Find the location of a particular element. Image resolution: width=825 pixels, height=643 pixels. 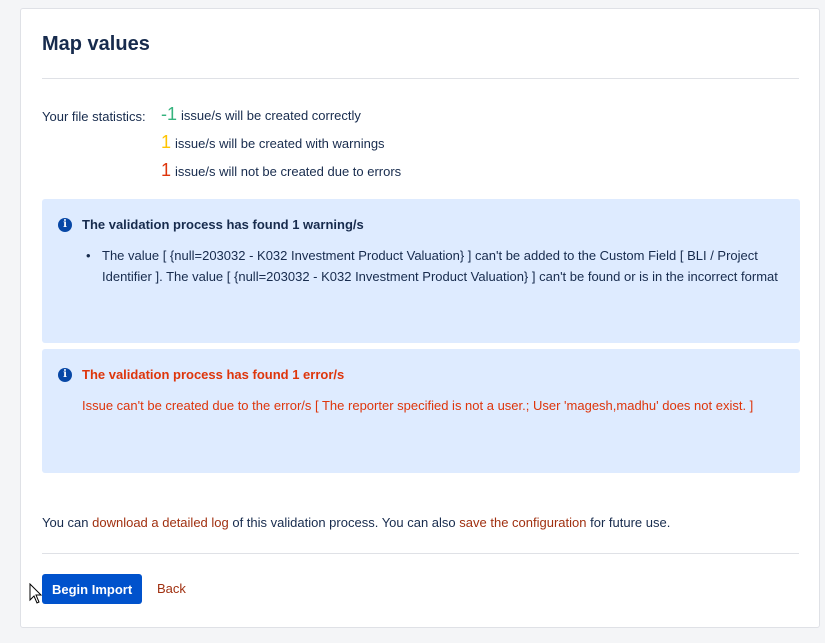

footer-suffix: for future use. is located at coordinates (628, 522).